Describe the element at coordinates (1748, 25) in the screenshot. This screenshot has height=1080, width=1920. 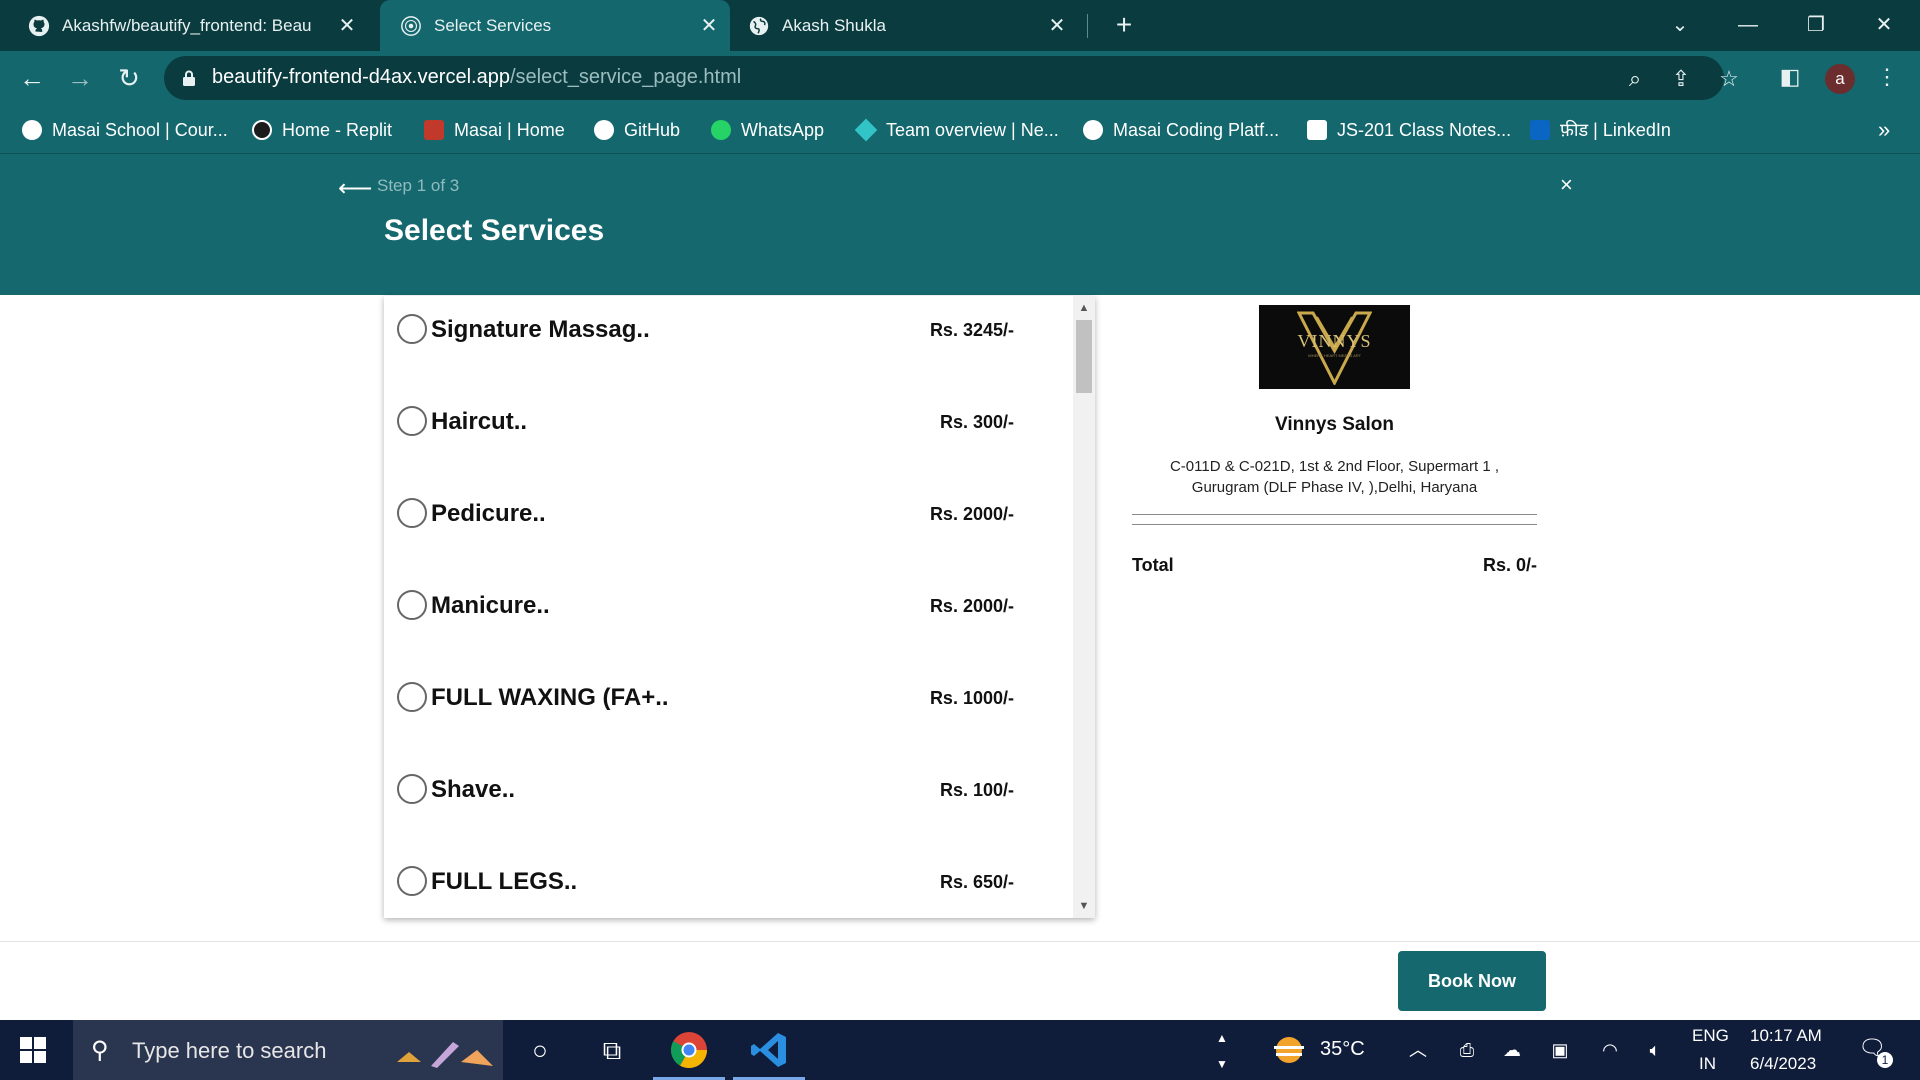
I see `minimize-icon: —` at that location.